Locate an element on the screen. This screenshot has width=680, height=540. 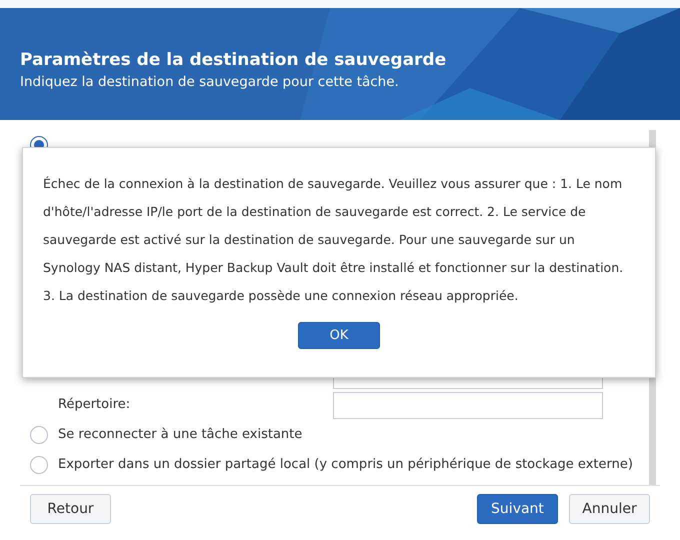
option-label: Exporter dans un dossier partagé local (y compris un périphérique de stockage externe) is located at coordinates (345, 465).